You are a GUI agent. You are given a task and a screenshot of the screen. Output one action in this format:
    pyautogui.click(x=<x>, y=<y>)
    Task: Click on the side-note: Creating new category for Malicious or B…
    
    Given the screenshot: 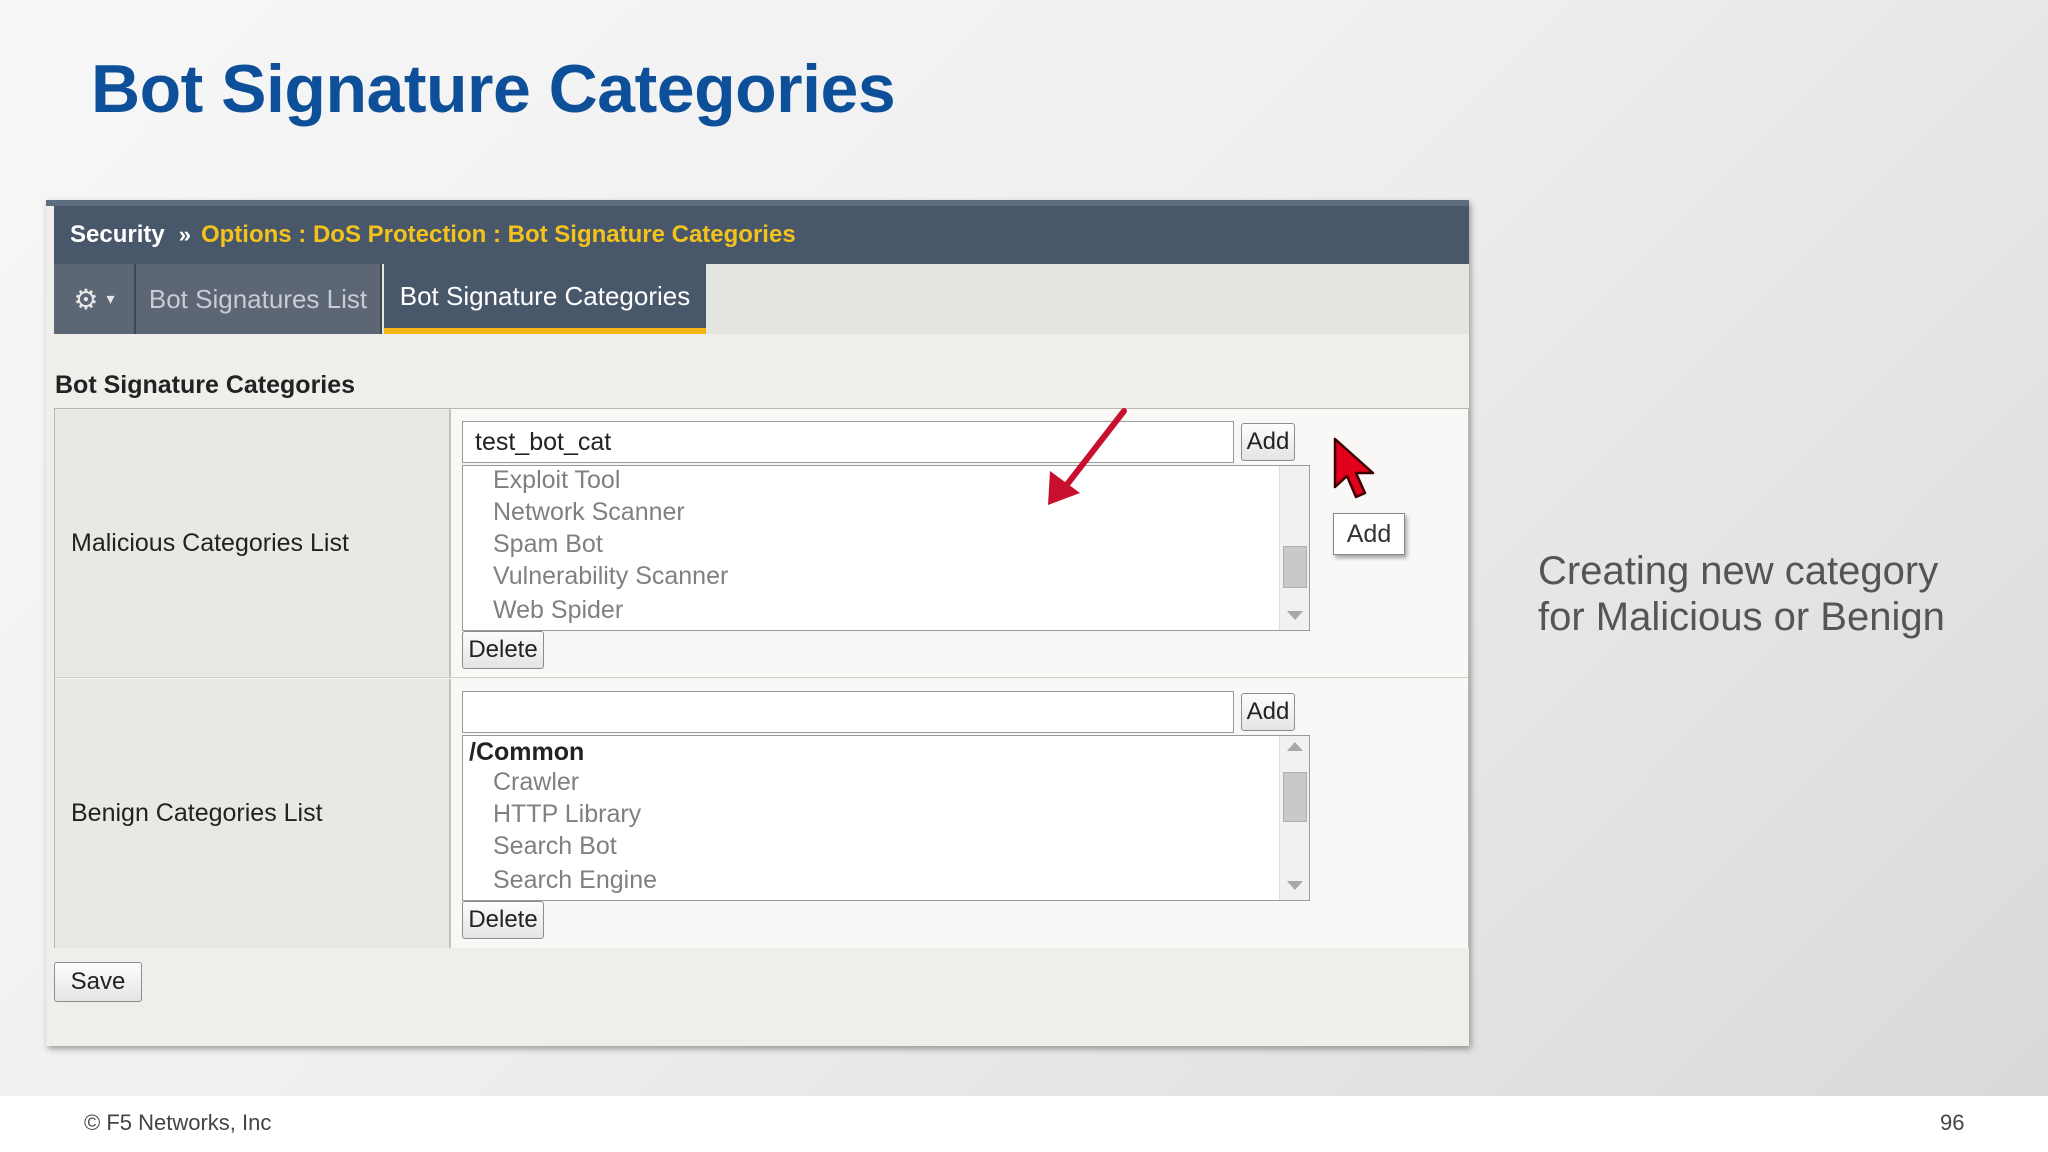 What is the action you would take?
    pyautogui.click(x=1741, y=594)
    